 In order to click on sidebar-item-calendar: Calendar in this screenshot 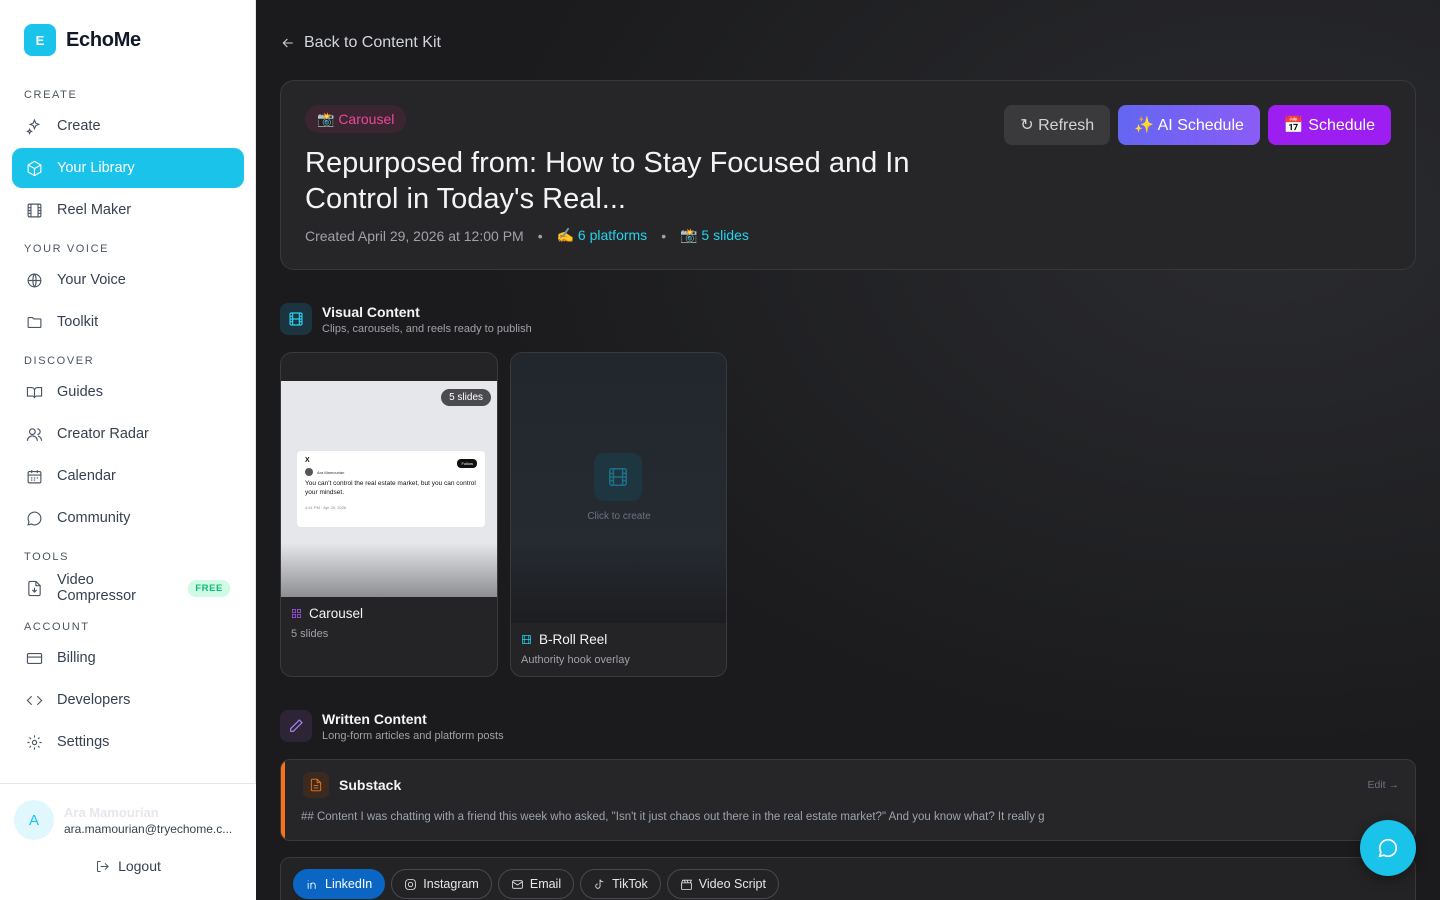, I will do `click(128, 476)`.